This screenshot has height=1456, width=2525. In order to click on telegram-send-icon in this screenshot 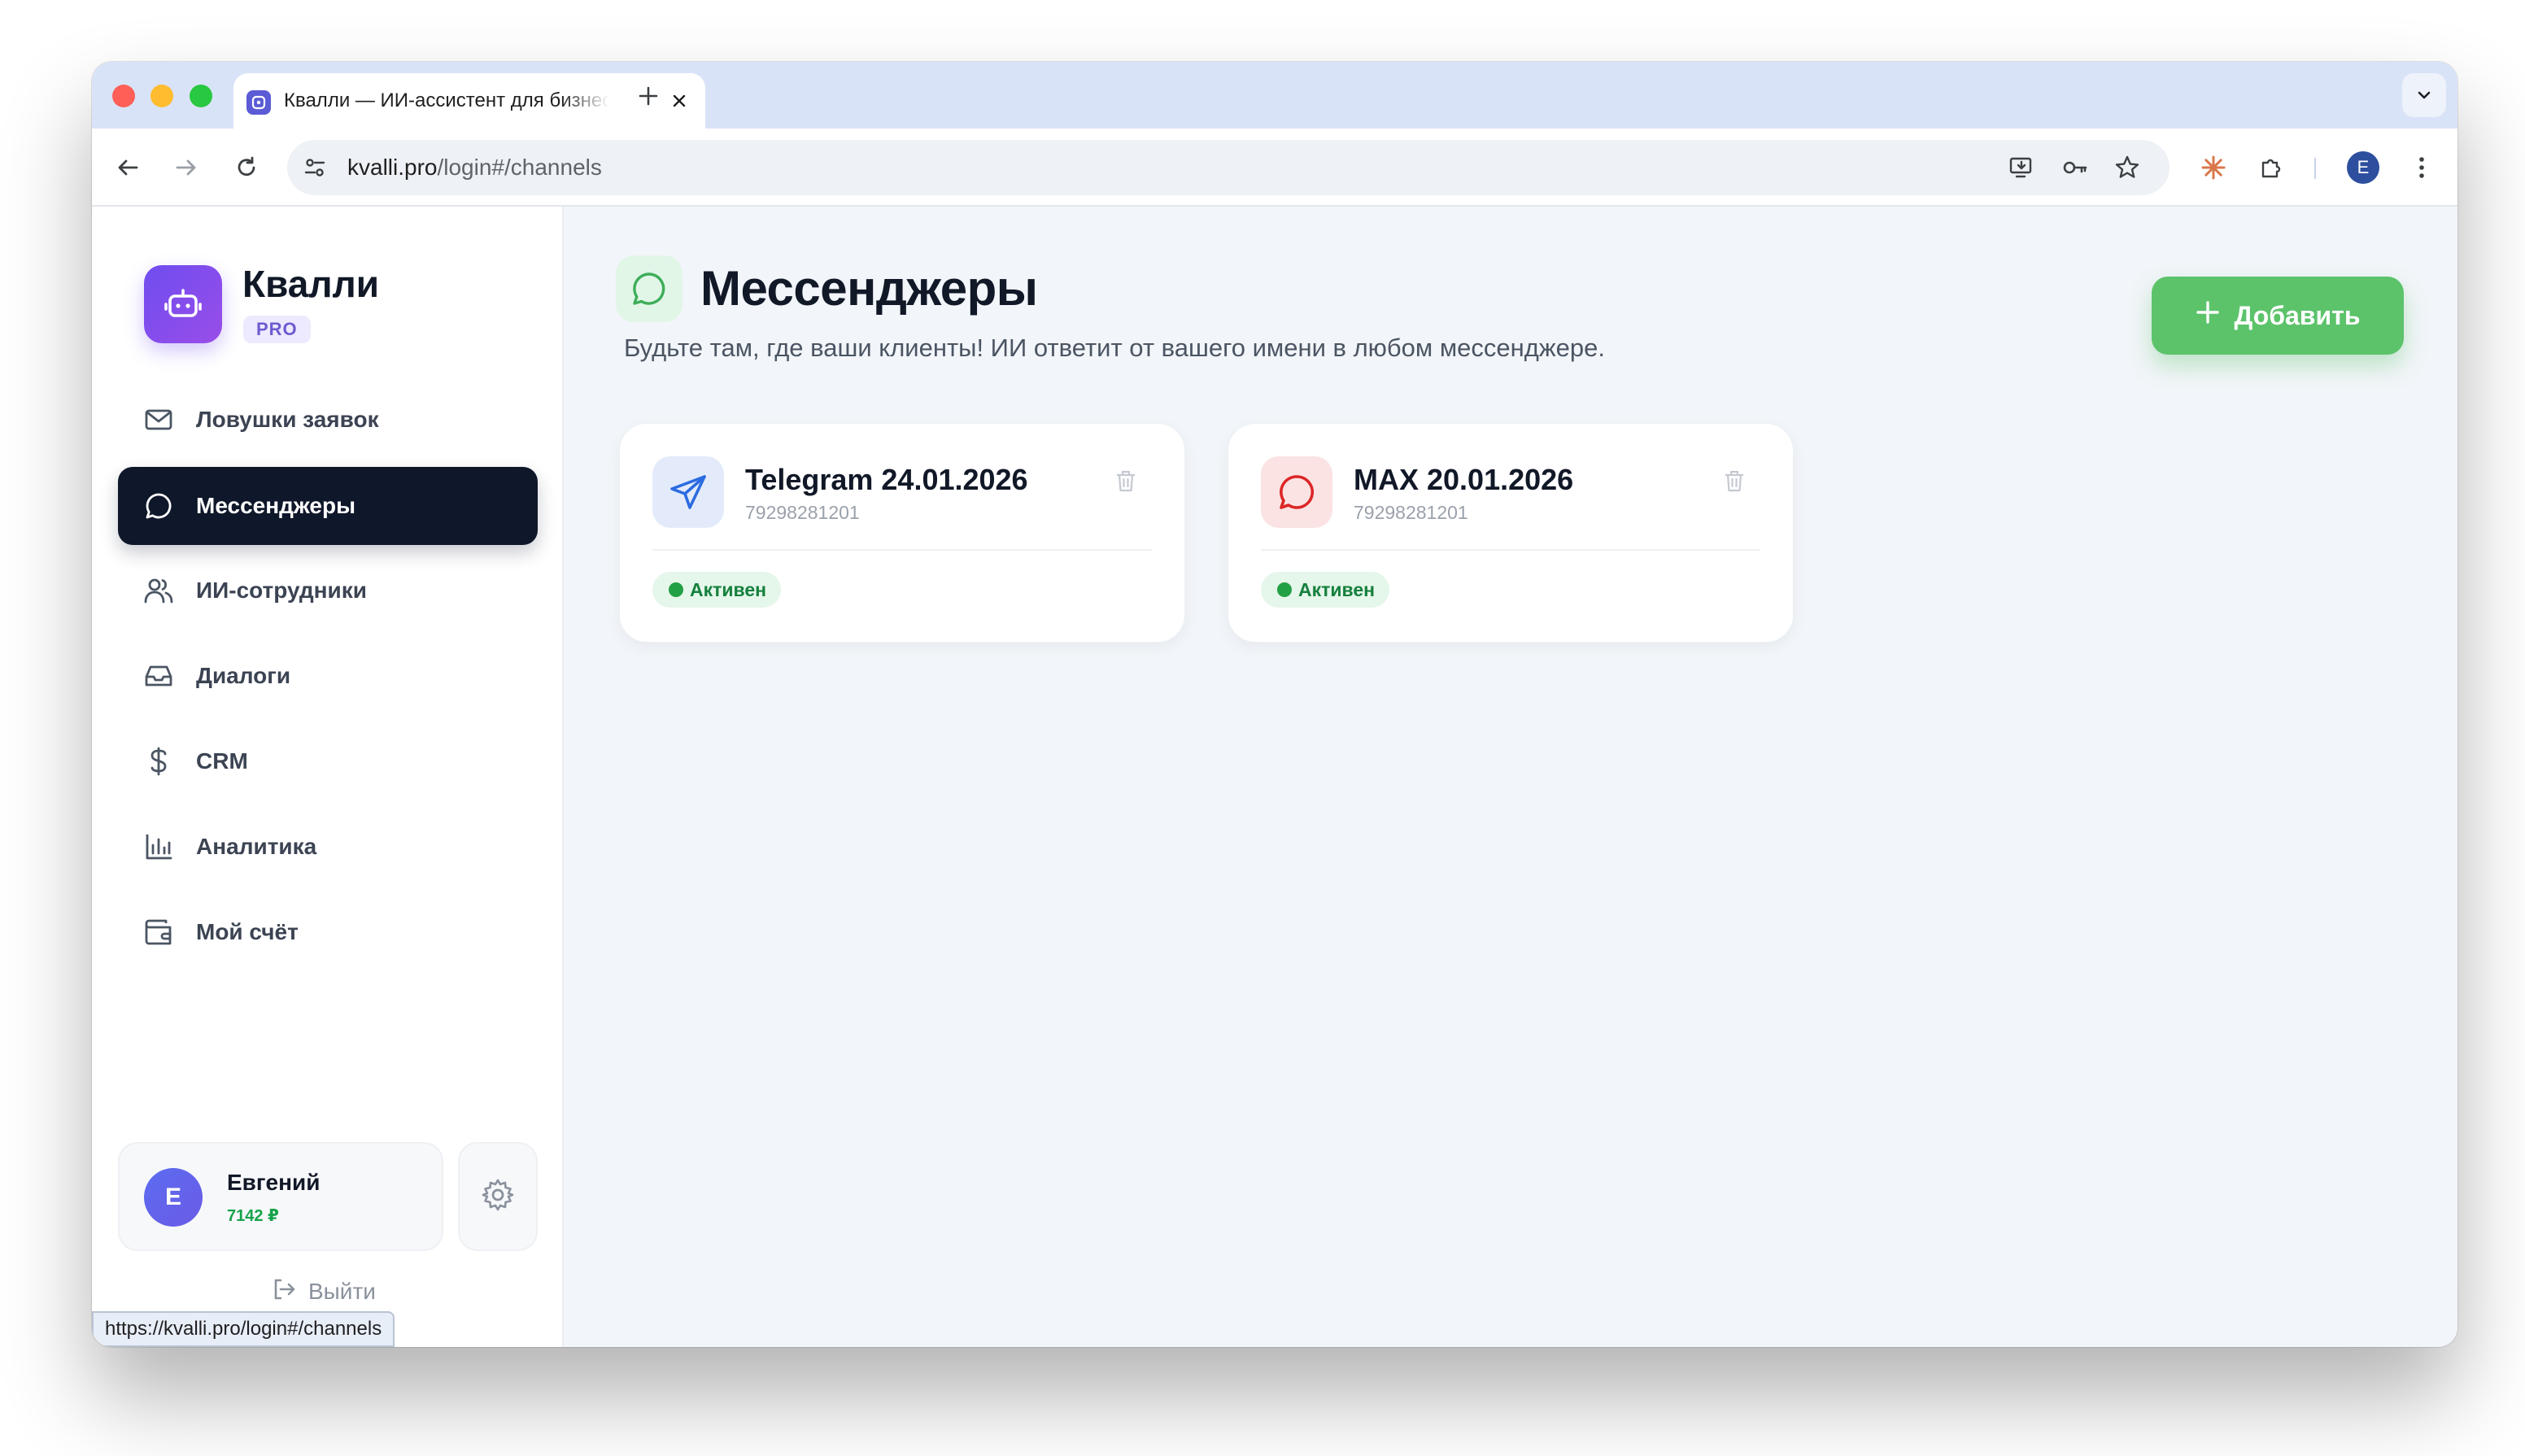, I will do `click(688, 492)`.